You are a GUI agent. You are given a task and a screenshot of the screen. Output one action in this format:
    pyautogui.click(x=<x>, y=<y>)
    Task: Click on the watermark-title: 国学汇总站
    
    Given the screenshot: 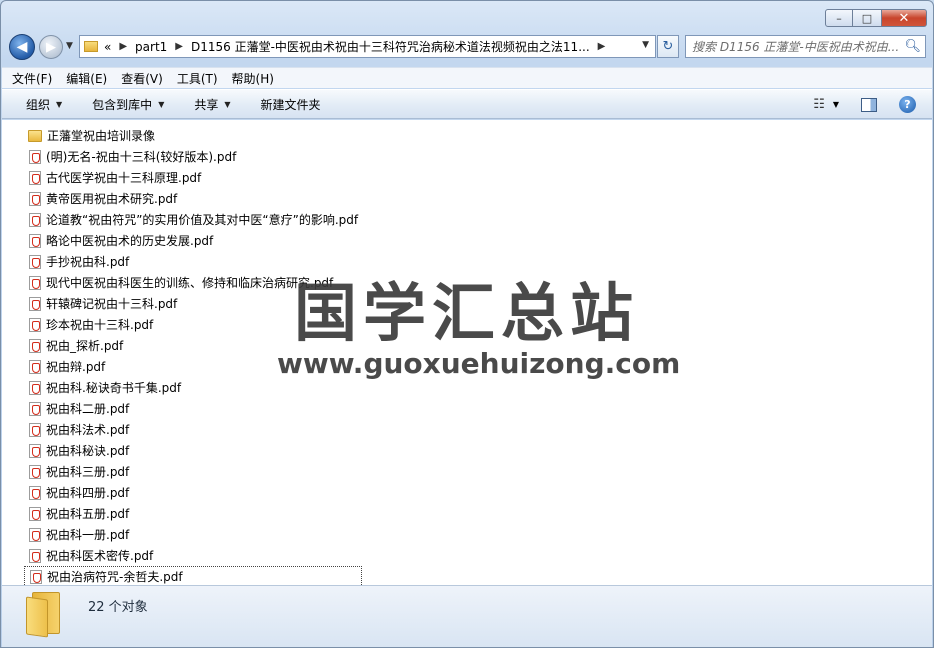 What is the action you would take?
    pyautogui.click(x=466, y=313)
    